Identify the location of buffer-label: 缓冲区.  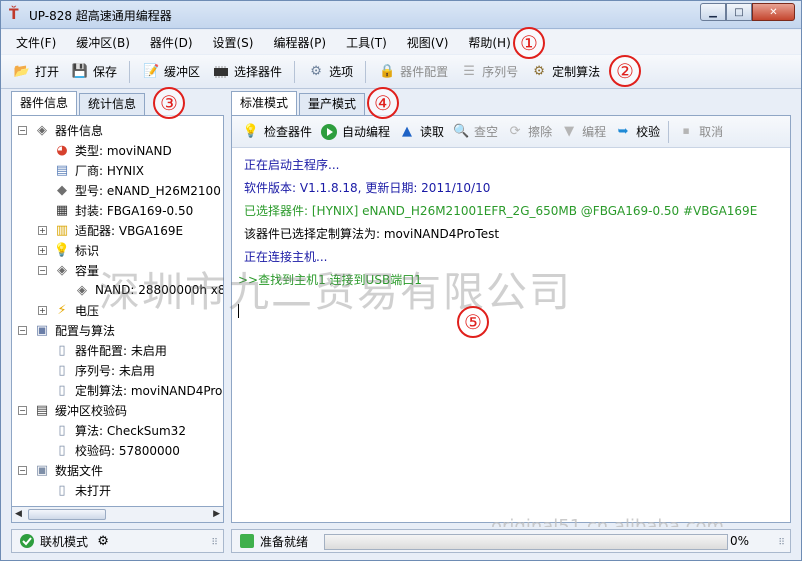
(182, 72).